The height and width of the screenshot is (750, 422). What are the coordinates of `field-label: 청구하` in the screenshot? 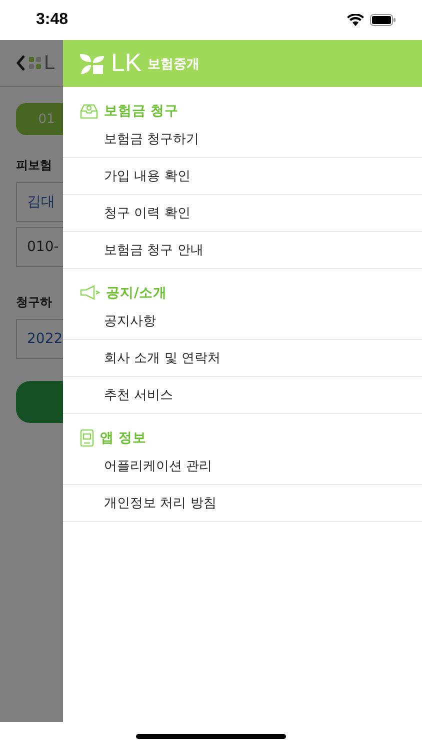 It's located at (34, 302).